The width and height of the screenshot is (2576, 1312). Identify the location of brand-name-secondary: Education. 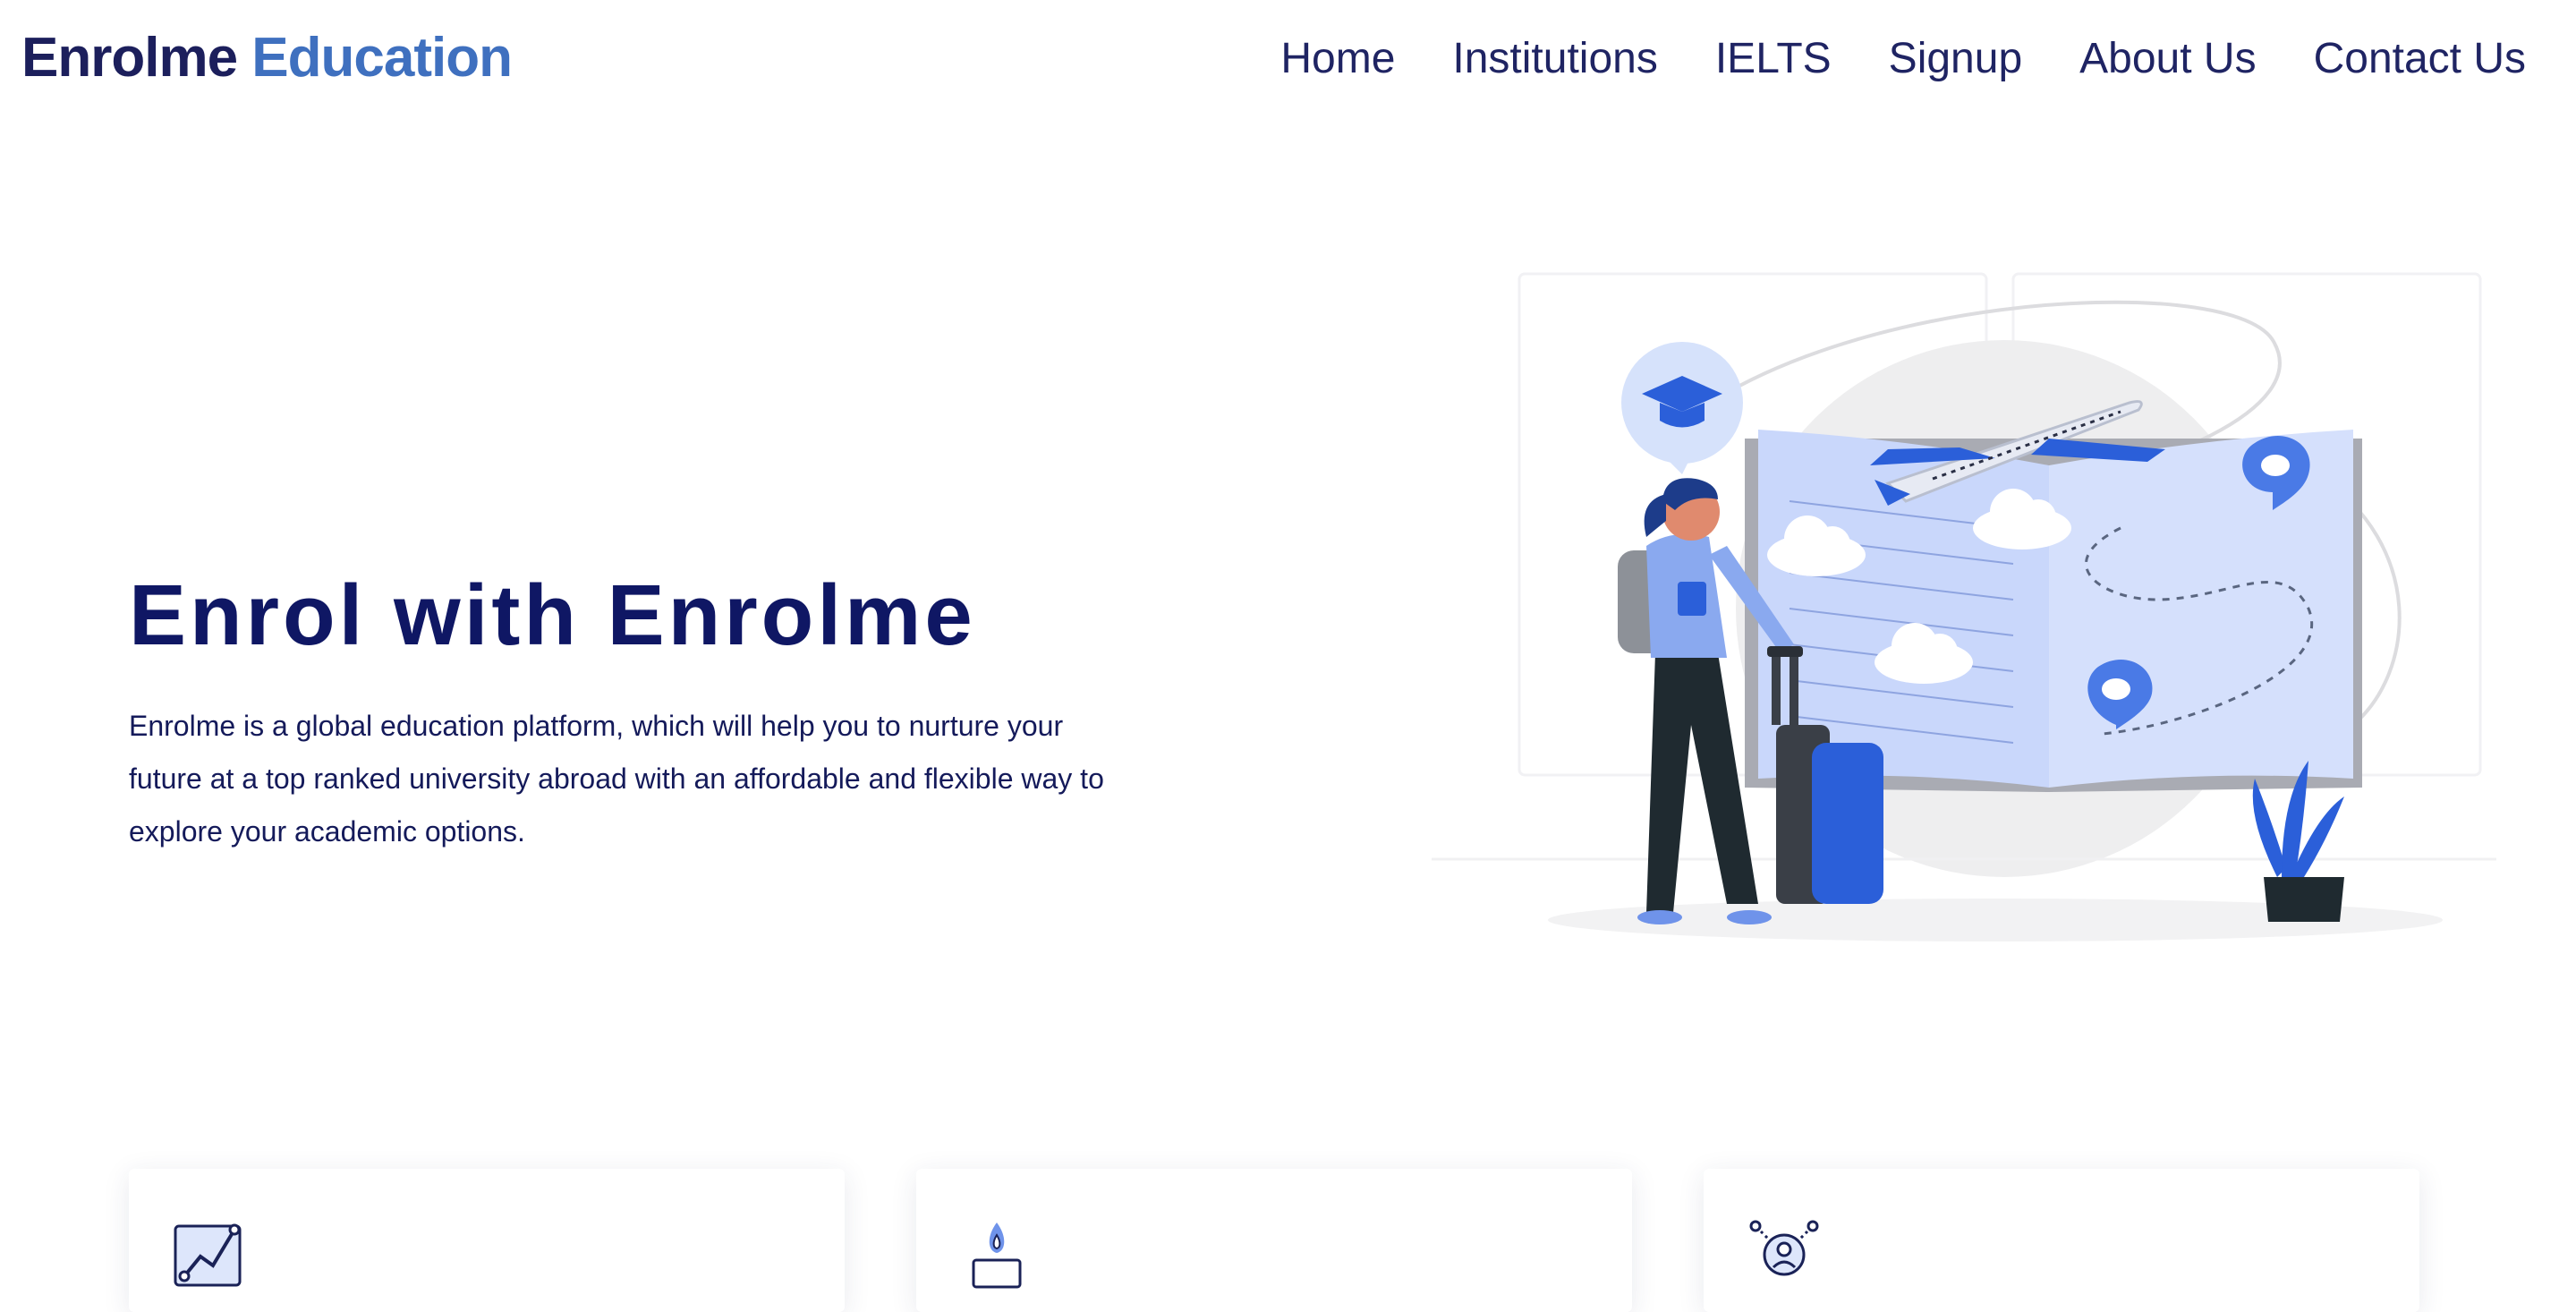
(382, 58).